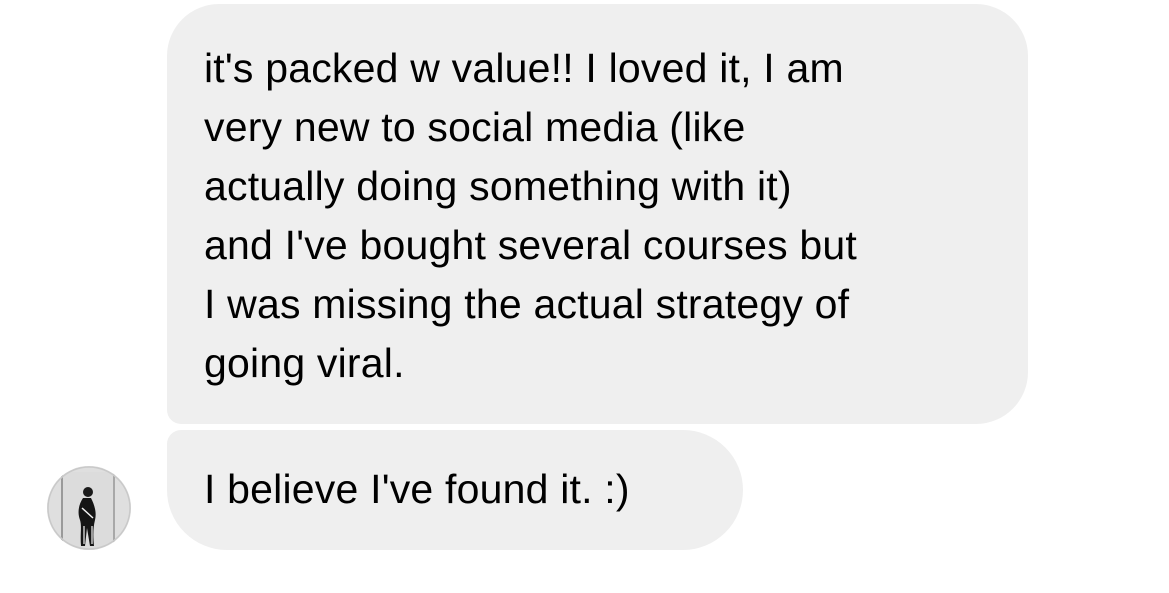 This screenshot has width=1169, height=593. I want to click on message-text-line: very new to social media (like, so click(475, 127).